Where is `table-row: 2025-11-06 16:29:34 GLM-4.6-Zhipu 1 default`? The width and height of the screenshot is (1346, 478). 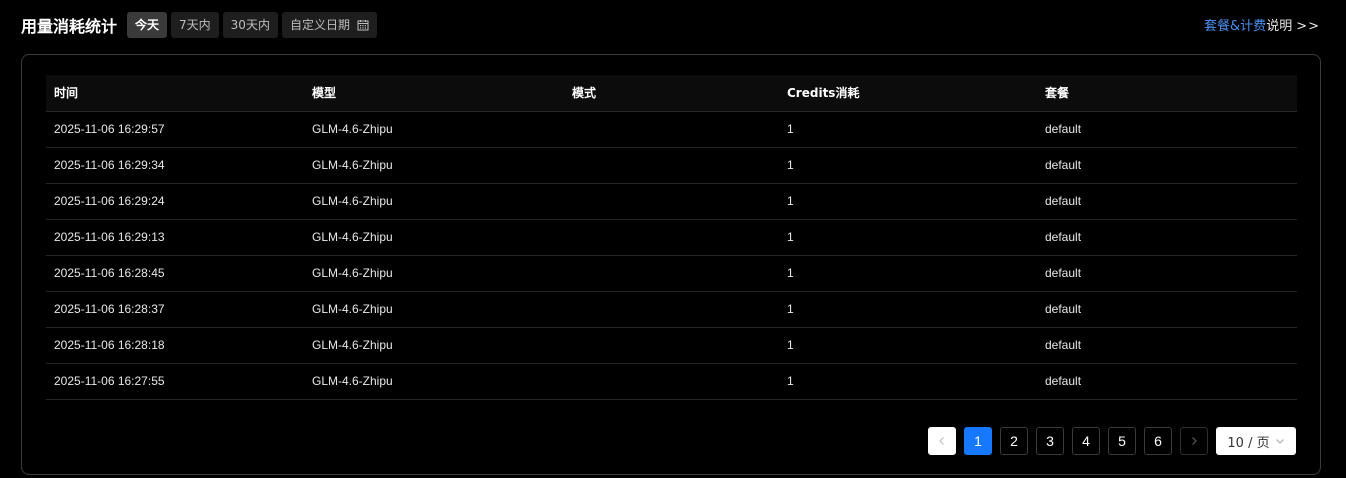 table-row: 2025-11-06 16:29:34 GLM-4.6-Zhipu 1 default is located at coordinates (671, 165).